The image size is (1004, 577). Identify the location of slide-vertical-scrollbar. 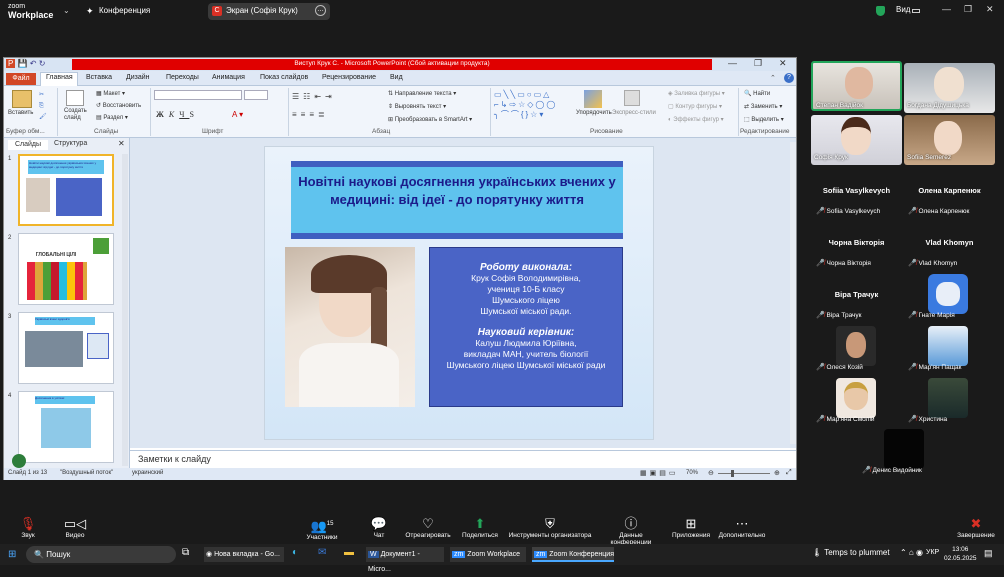
(793, 293).